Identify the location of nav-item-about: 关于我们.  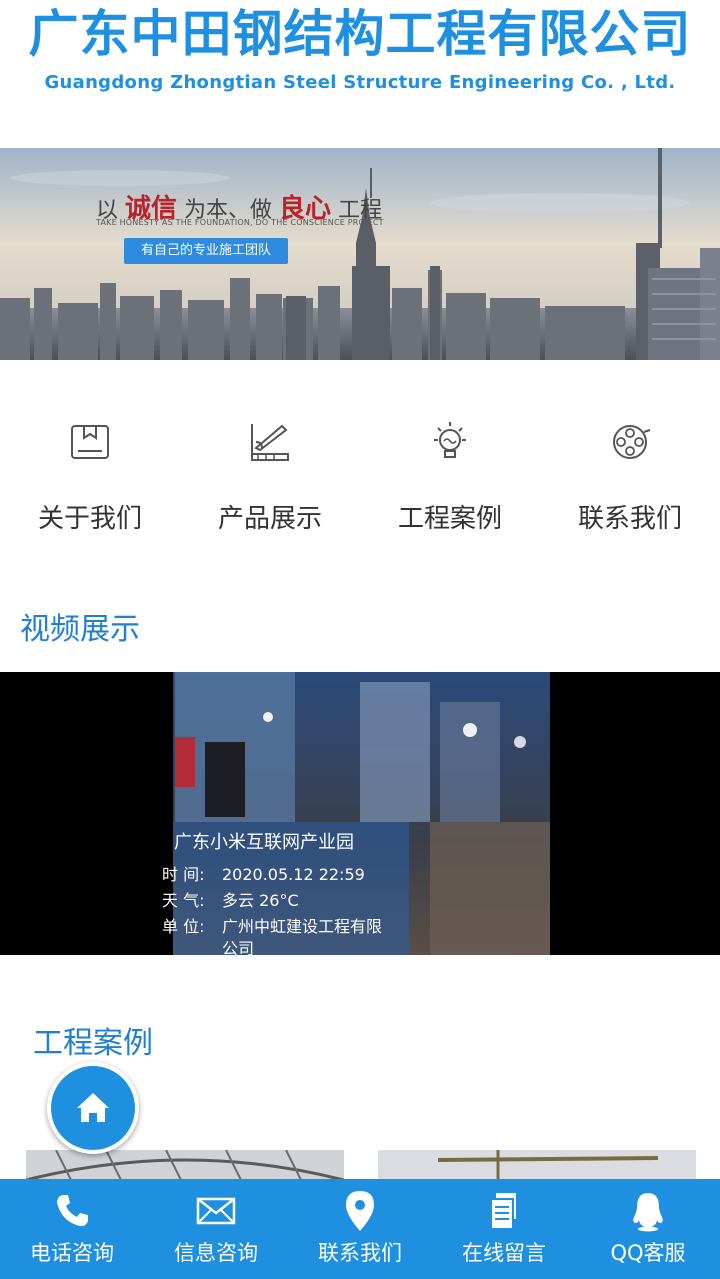
(90, 475).